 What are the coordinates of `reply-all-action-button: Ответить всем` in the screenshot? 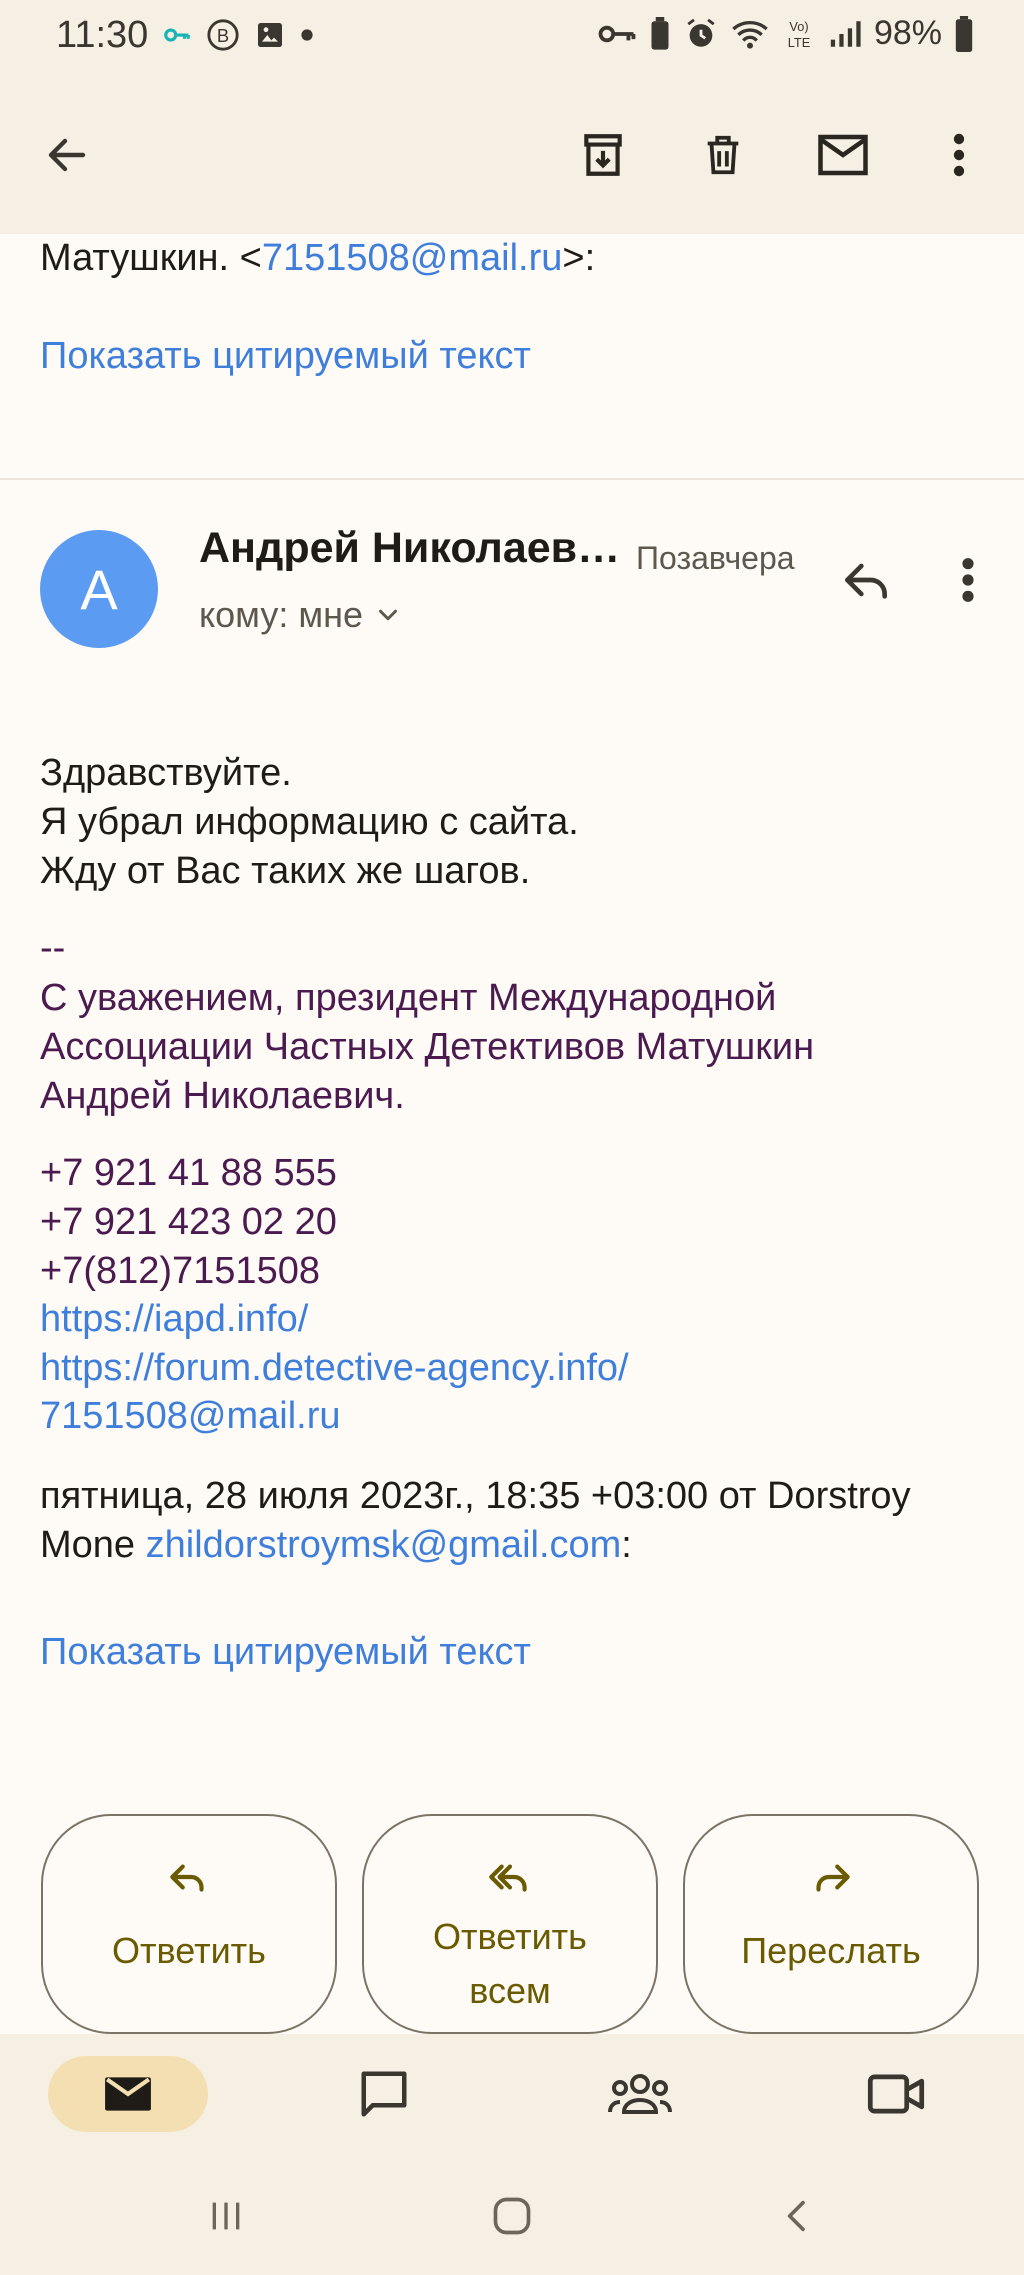 It's located at (510, 1924).